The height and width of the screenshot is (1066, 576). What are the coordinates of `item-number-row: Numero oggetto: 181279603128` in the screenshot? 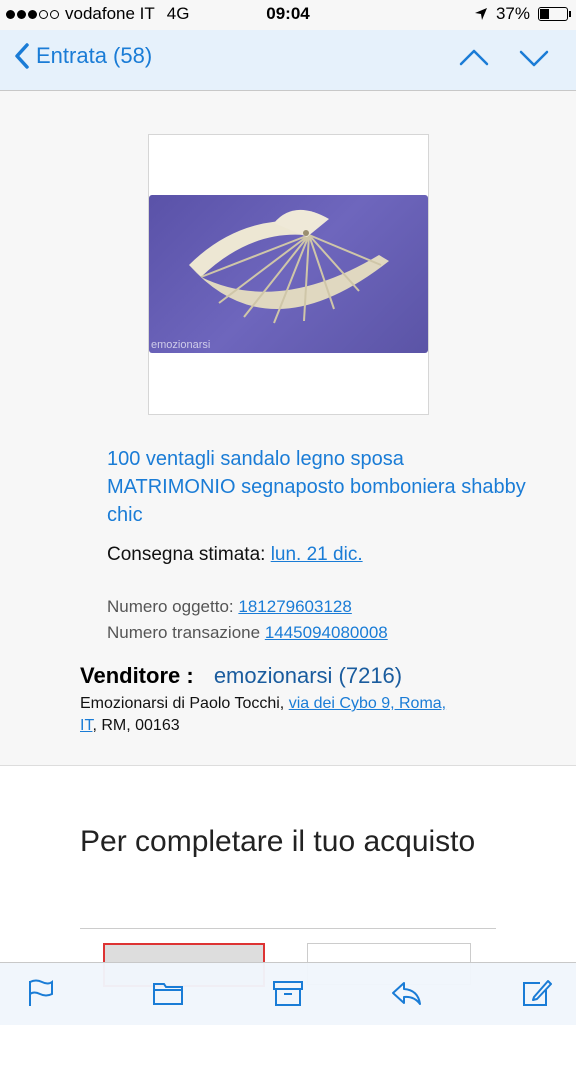 It's located at (229, 607).